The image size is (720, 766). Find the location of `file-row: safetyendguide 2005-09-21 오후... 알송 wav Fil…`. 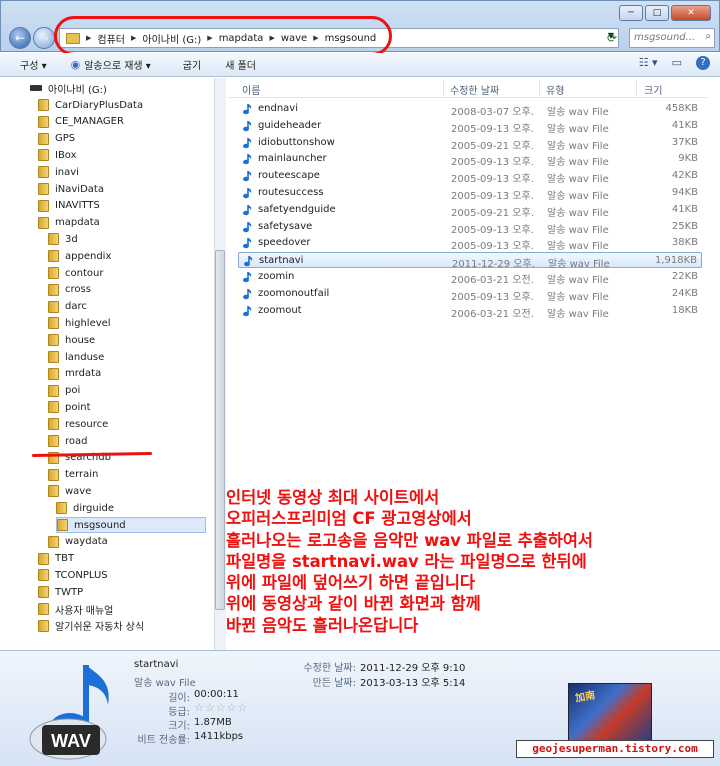

file-row: safetyendguide 2005-09-21 오후... 알송 wav Fil… is located at coordinates (470, 210).